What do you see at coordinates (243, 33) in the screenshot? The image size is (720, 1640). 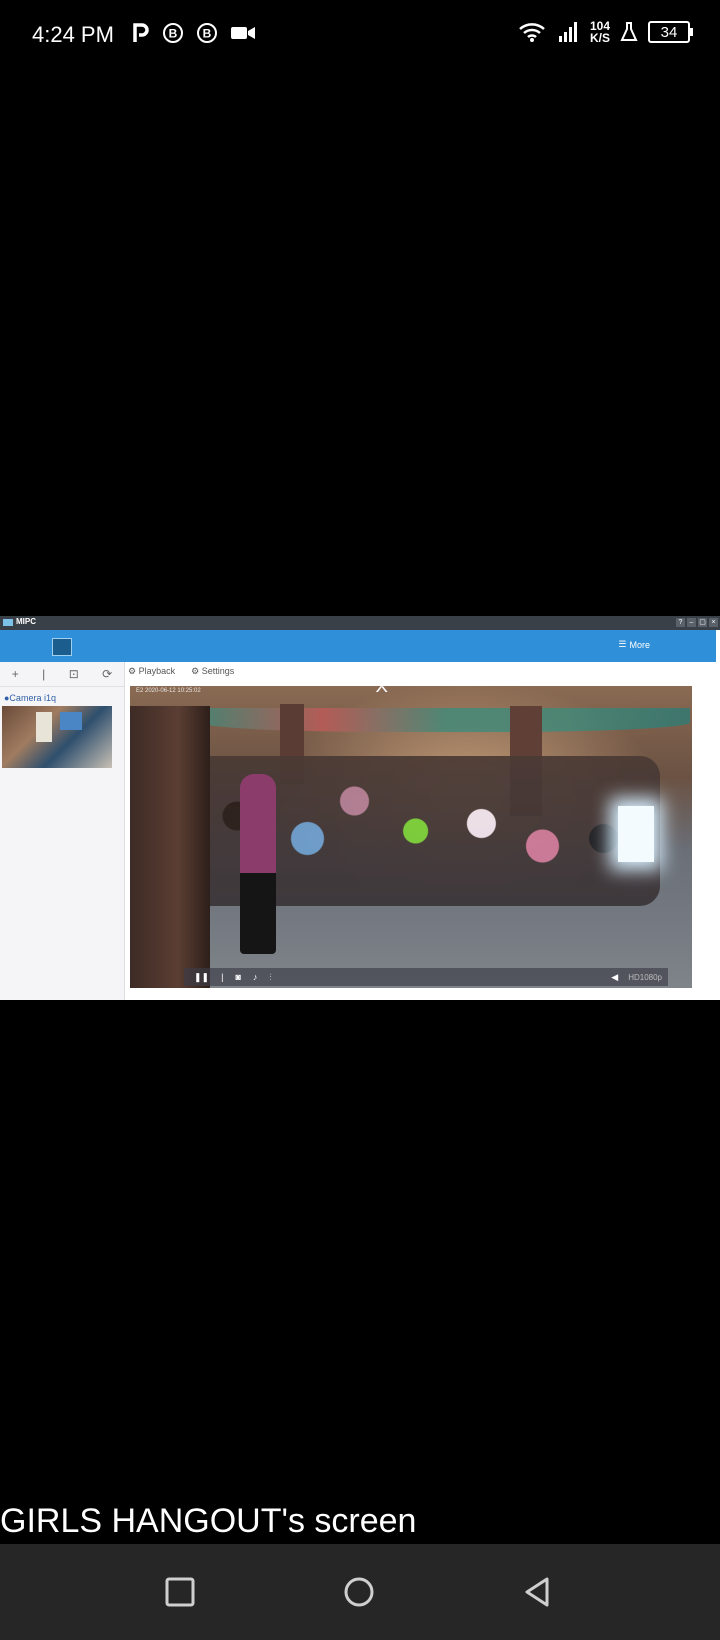 I see `video-icon` at bounding box center [243, 33].